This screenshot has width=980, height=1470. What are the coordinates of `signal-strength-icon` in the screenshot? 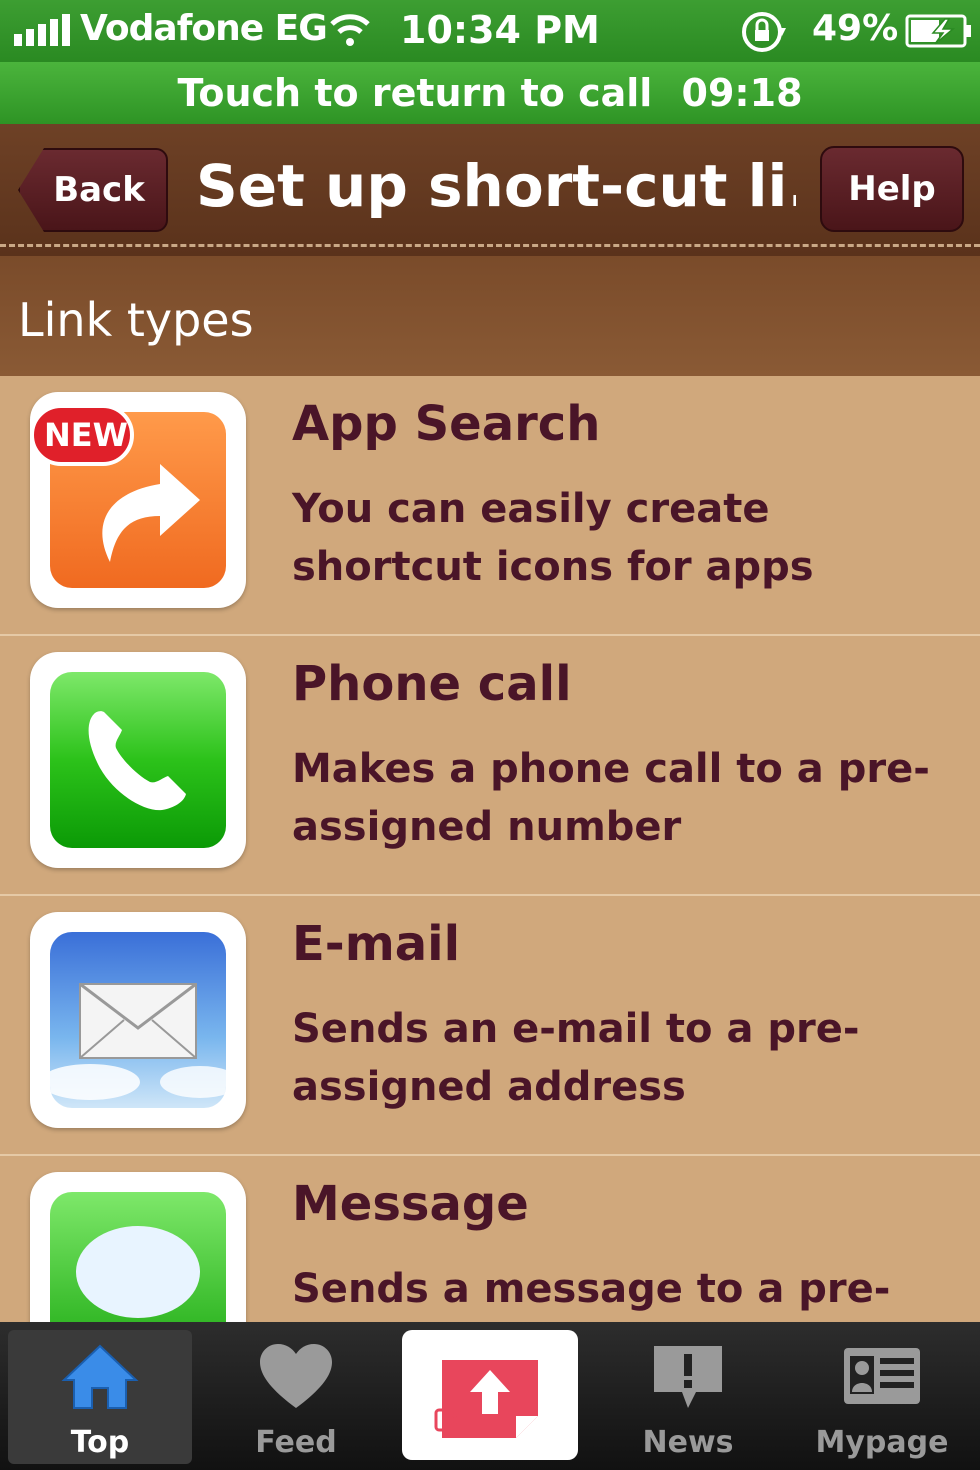 It's located at (42, 30).